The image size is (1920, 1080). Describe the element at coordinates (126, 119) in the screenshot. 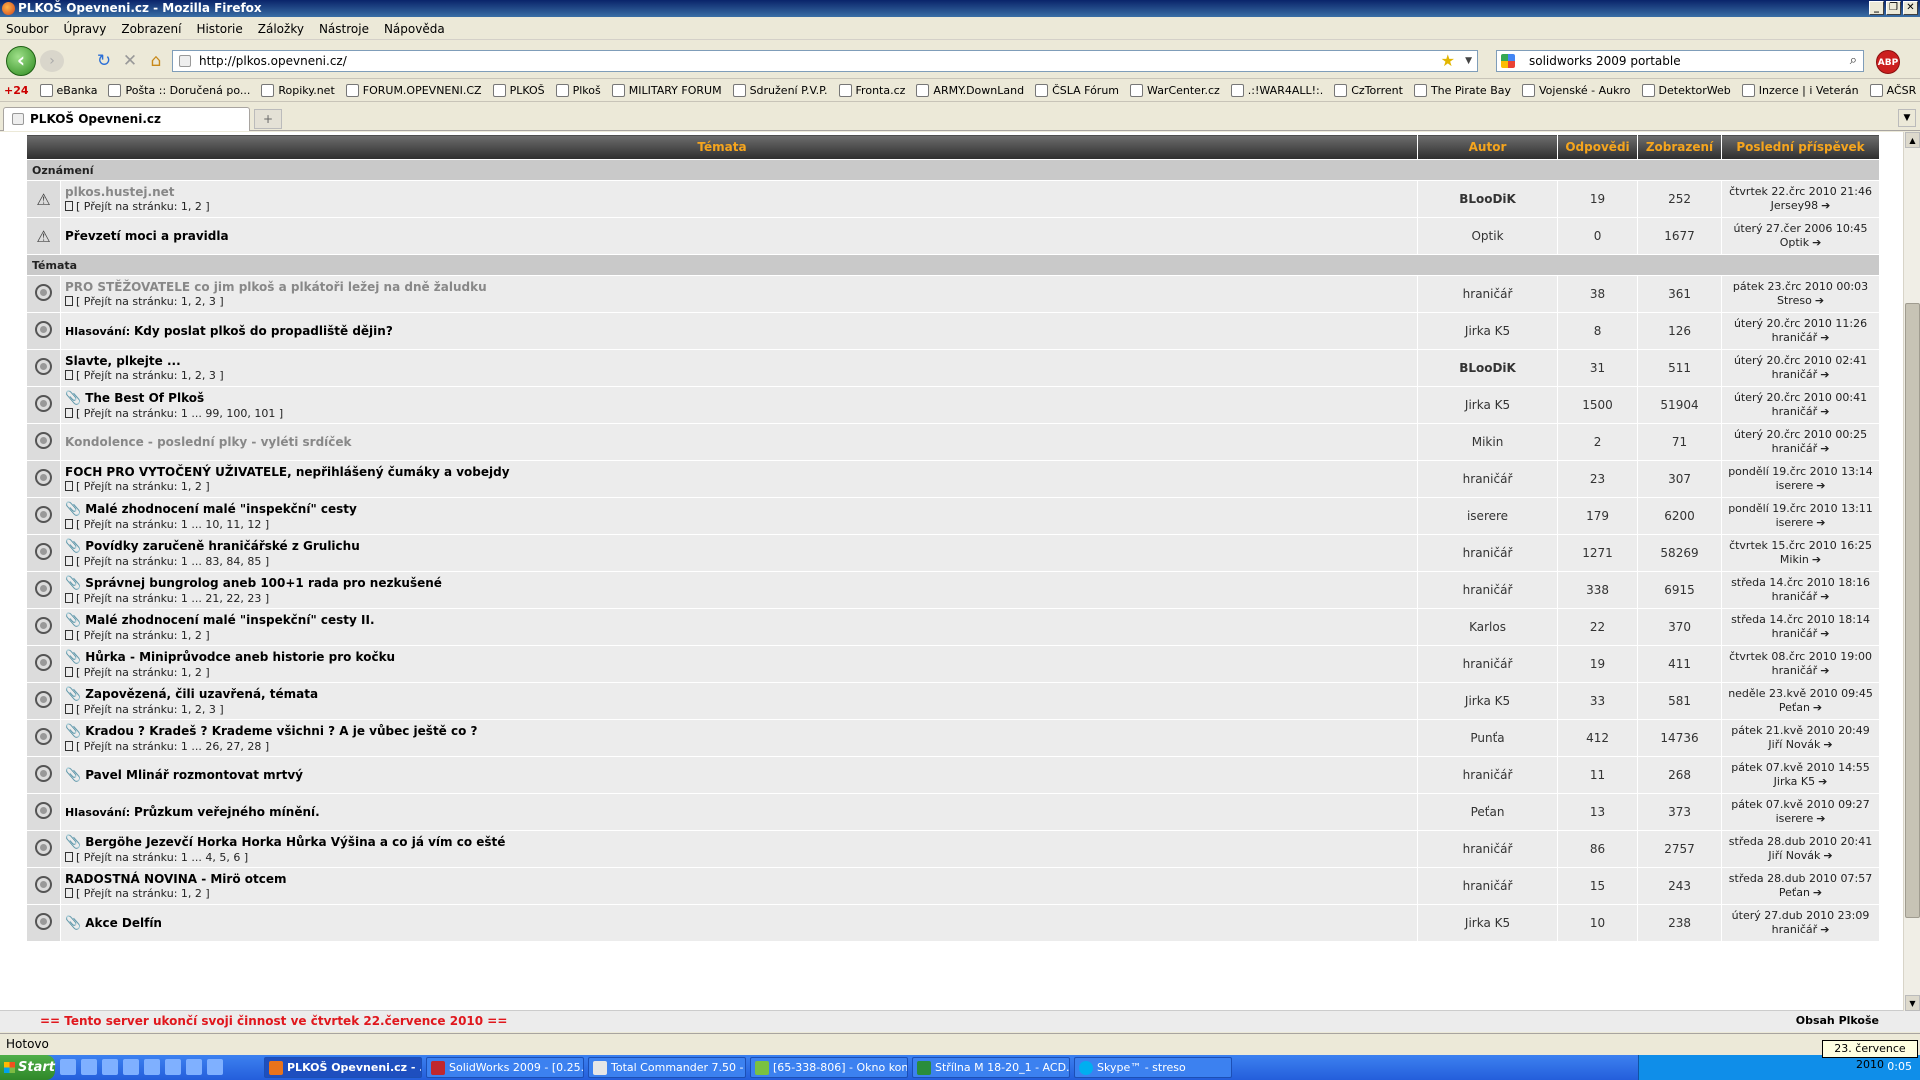

I see `tab-plkos: PLKOŠ Opevneni.cz` at that location.